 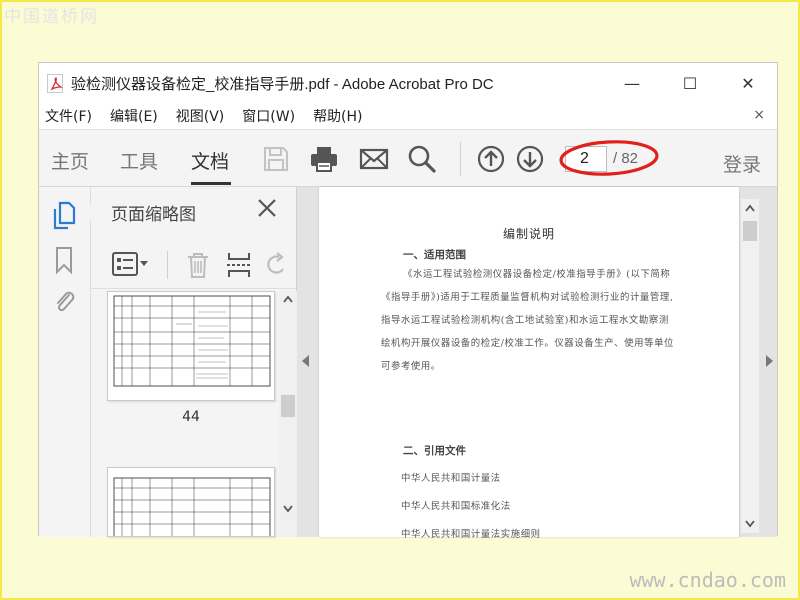 What do you see at coordinates (471, 534) in the screenshot?
I see `doc-reference: 中华人民共和国计量法实施细则` at bounding box center [471, 534].